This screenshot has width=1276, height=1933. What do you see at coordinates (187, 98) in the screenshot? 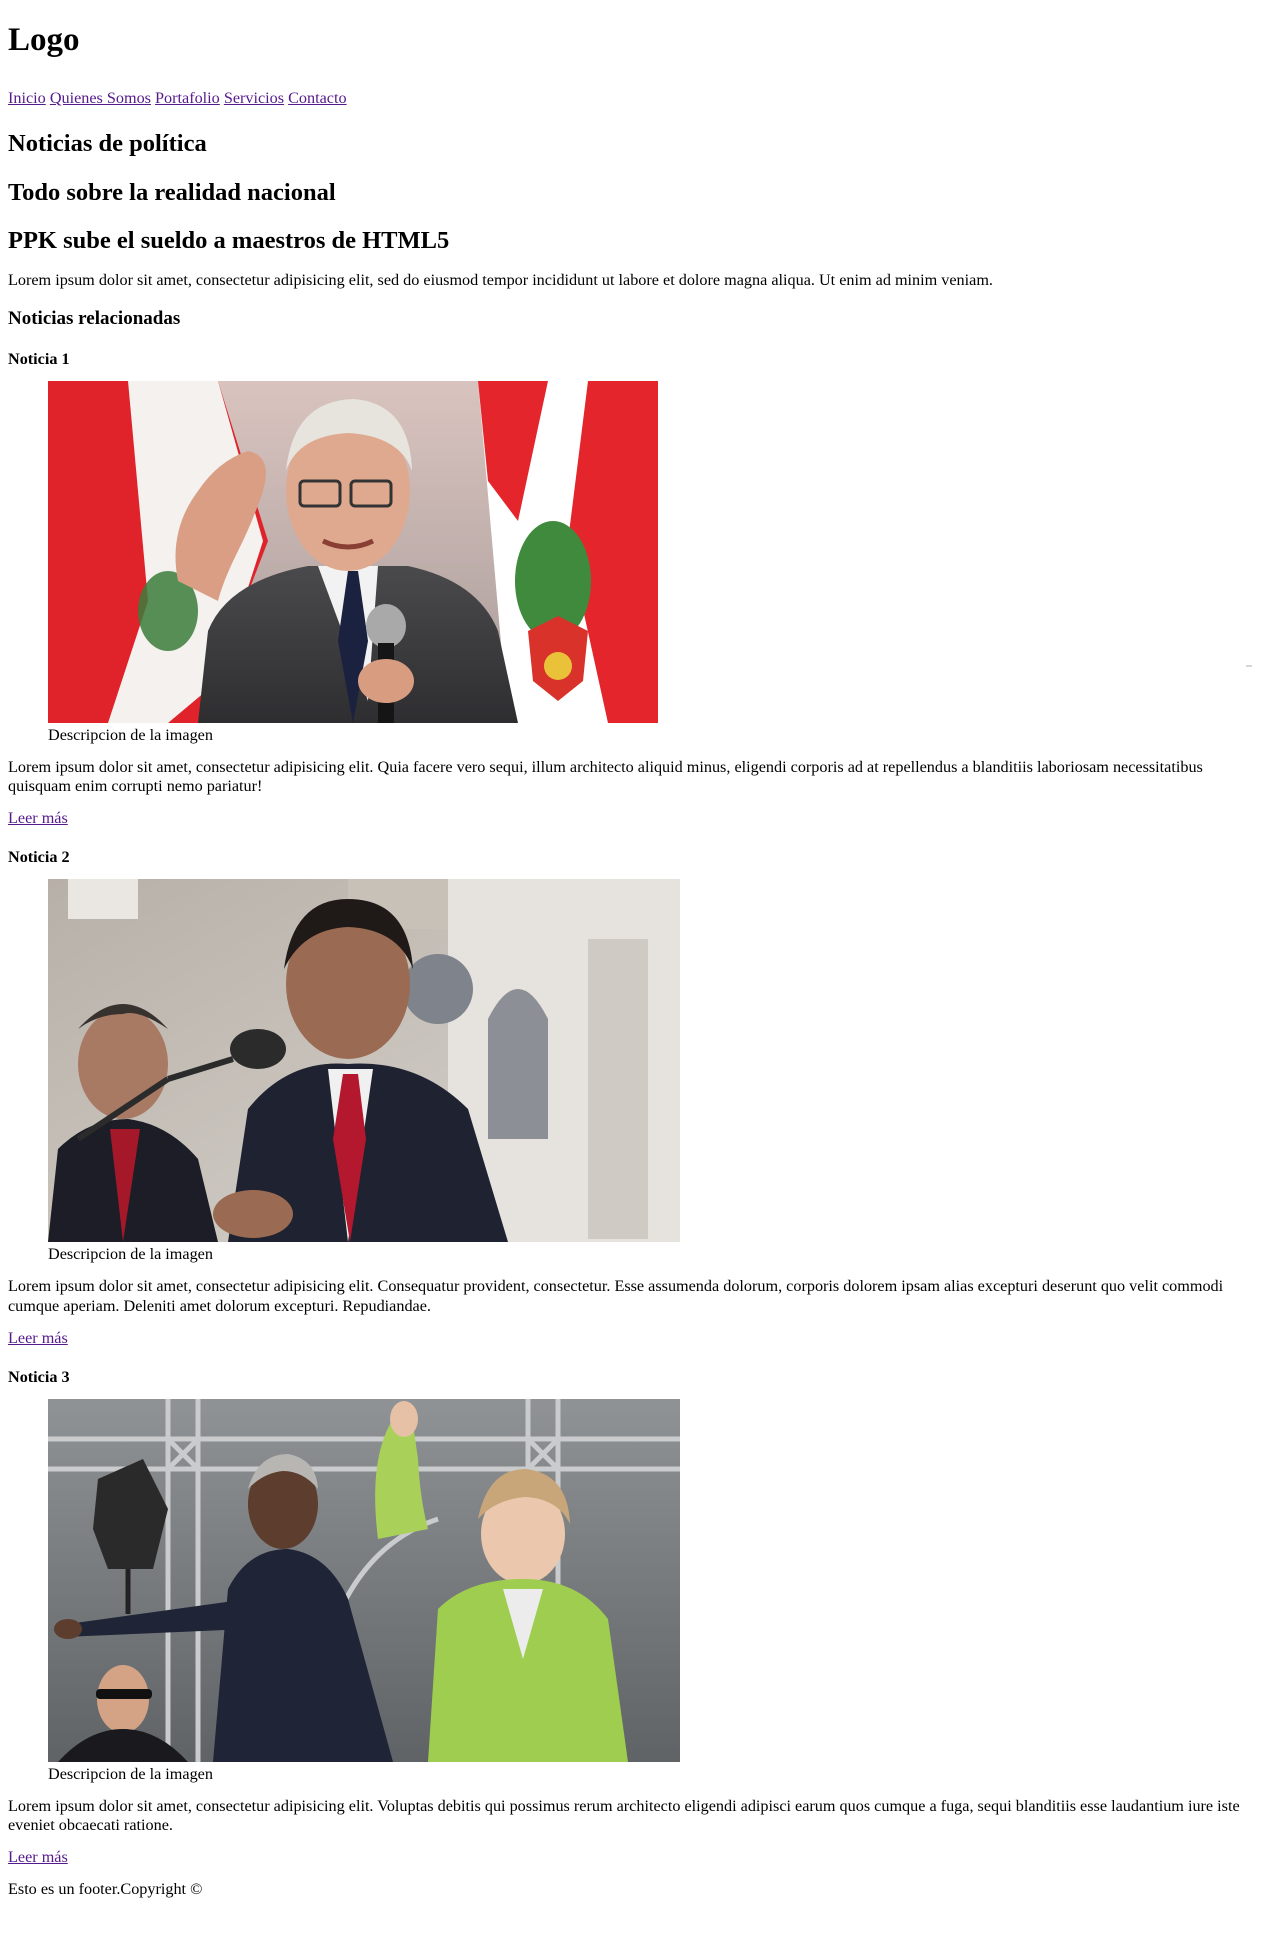
I see `nav-link-portafolio: Portafolio` at bounding box center [187, 98].